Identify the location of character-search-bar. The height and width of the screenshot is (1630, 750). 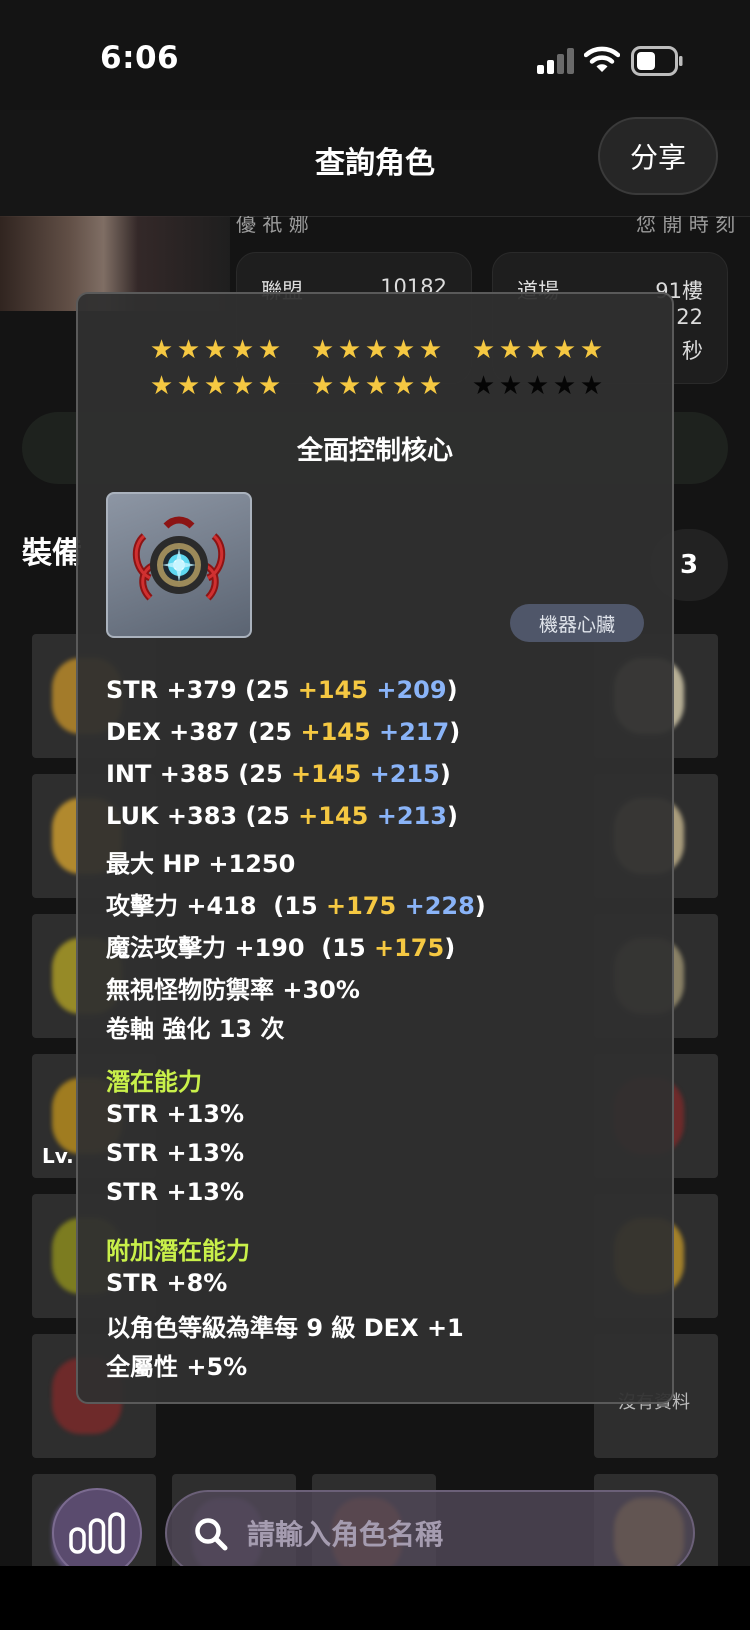
(430, 1533).